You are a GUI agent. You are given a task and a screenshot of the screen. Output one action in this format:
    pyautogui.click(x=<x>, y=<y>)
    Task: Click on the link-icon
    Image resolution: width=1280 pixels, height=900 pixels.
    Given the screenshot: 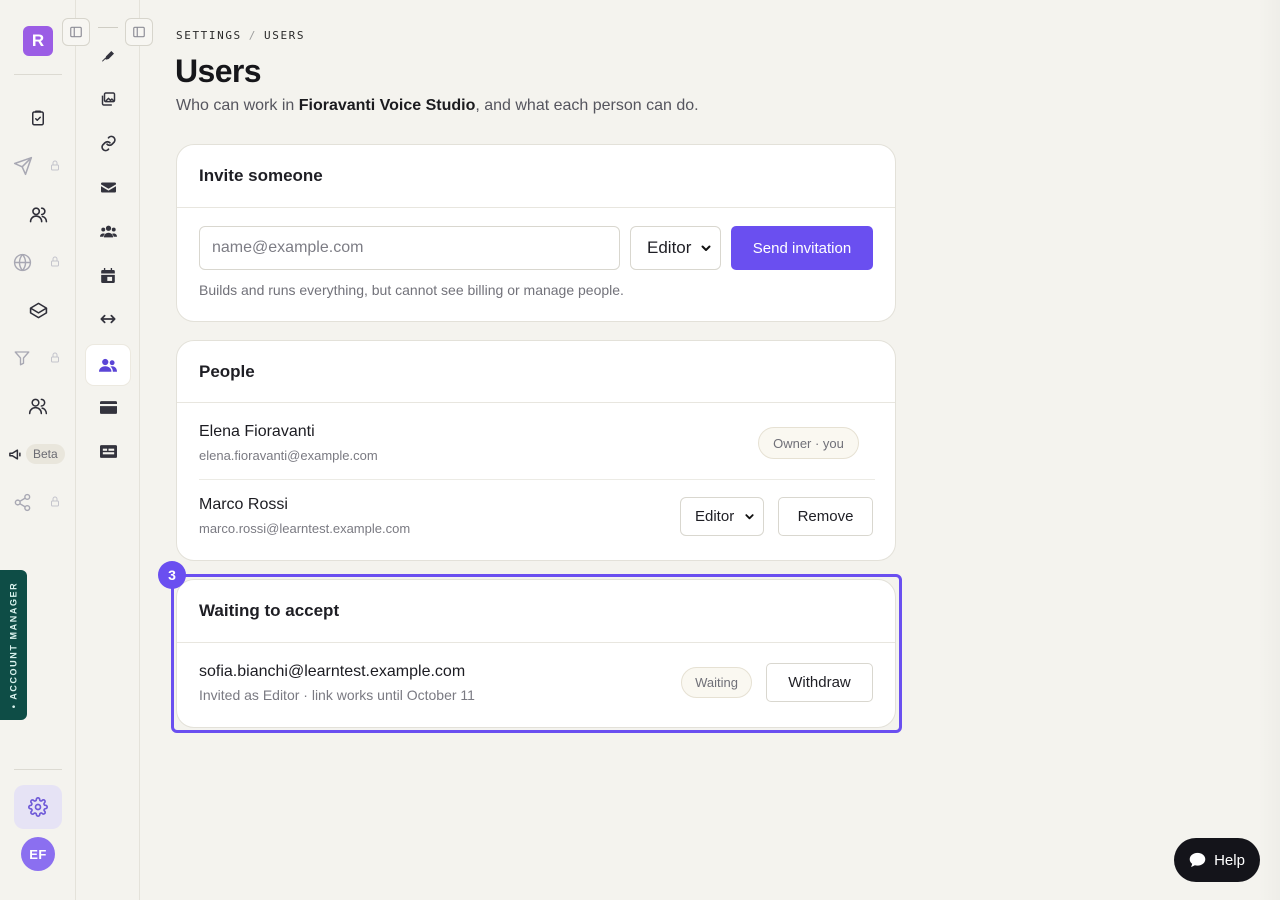 What is the action you would take?
    pyautogui.click(x=108, y=143)
    